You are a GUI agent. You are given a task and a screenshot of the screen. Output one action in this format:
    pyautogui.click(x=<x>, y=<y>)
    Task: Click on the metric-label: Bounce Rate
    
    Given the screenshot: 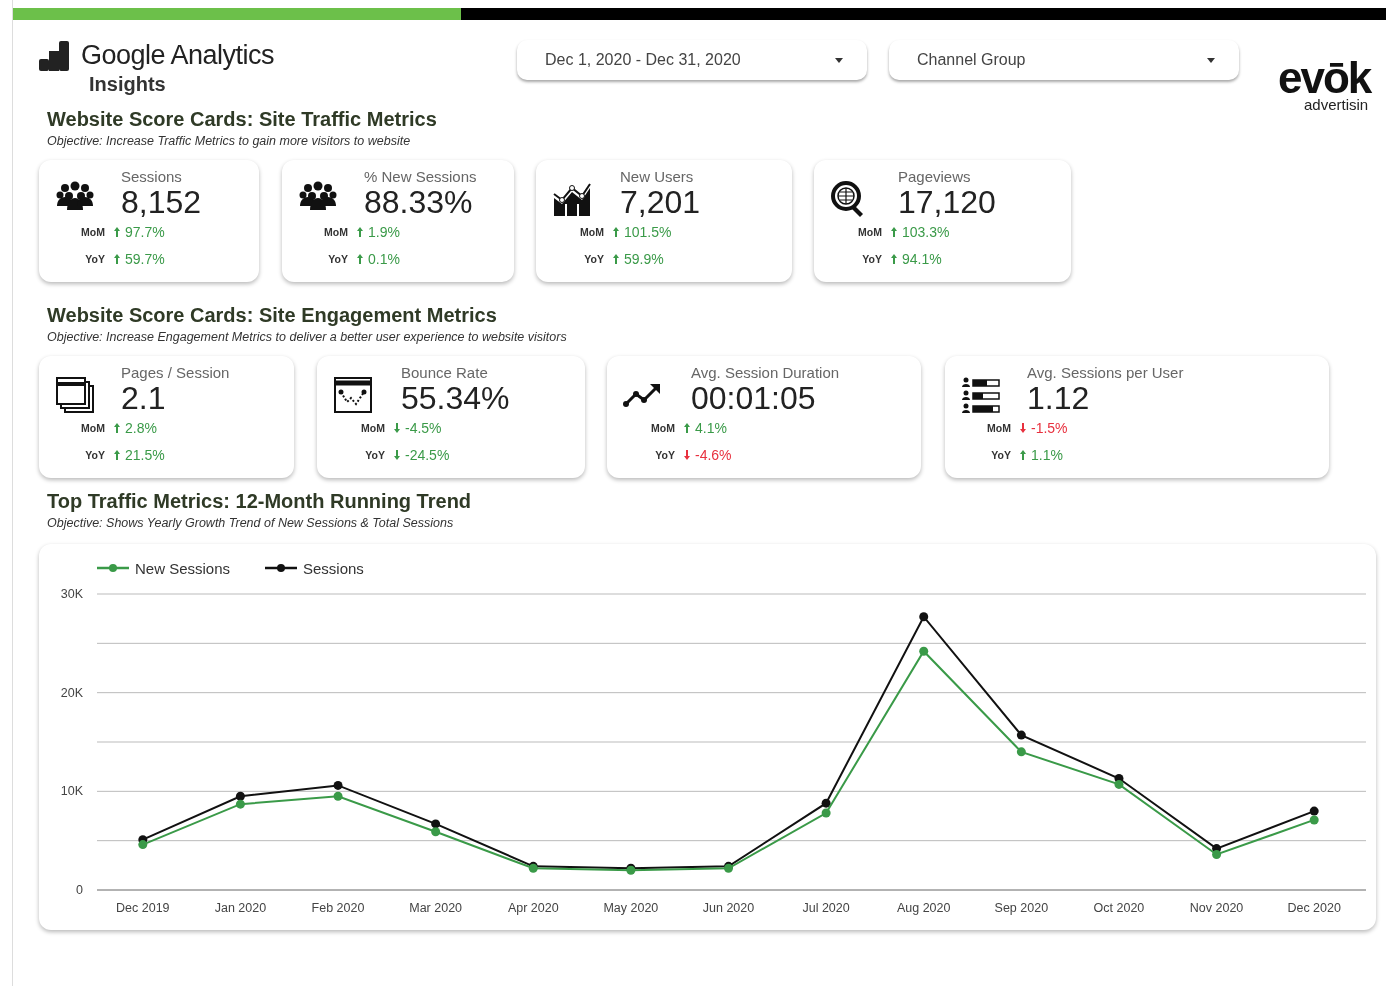 What is the action you would take?
    pyautogui.click(x=444, y=372)
    